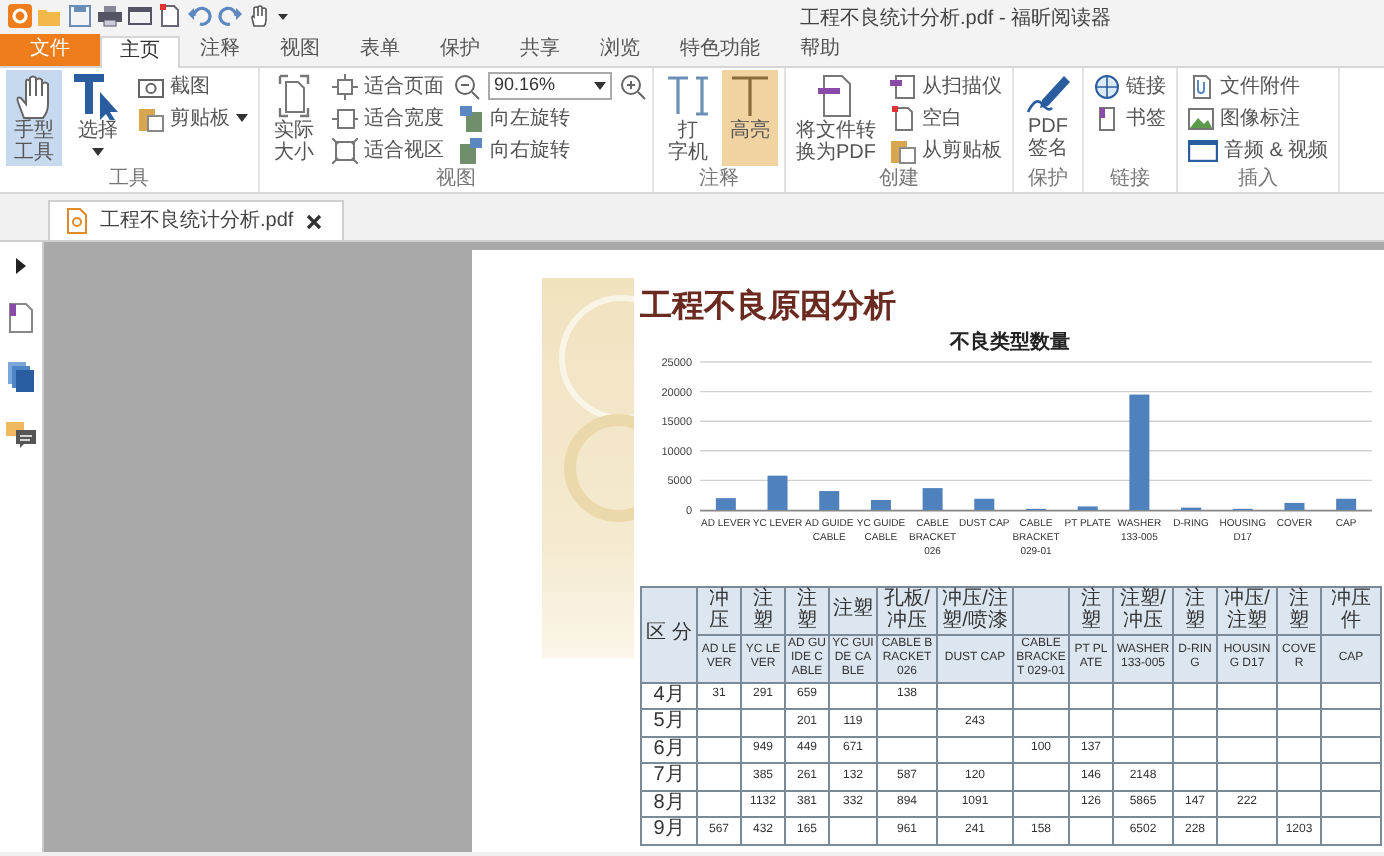 This screenshot has height=856, width=1384. I want to click on ribbon-button: 向右旋转, so click(550, 150).